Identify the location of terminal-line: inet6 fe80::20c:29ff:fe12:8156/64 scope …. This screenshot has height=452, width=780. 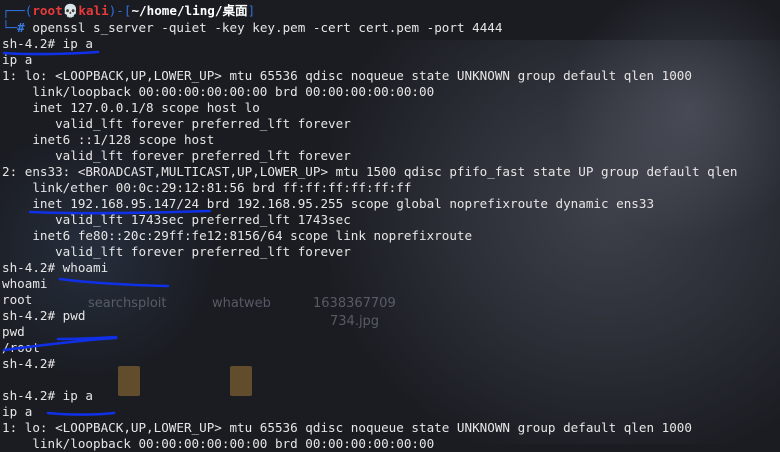
(237, 235).